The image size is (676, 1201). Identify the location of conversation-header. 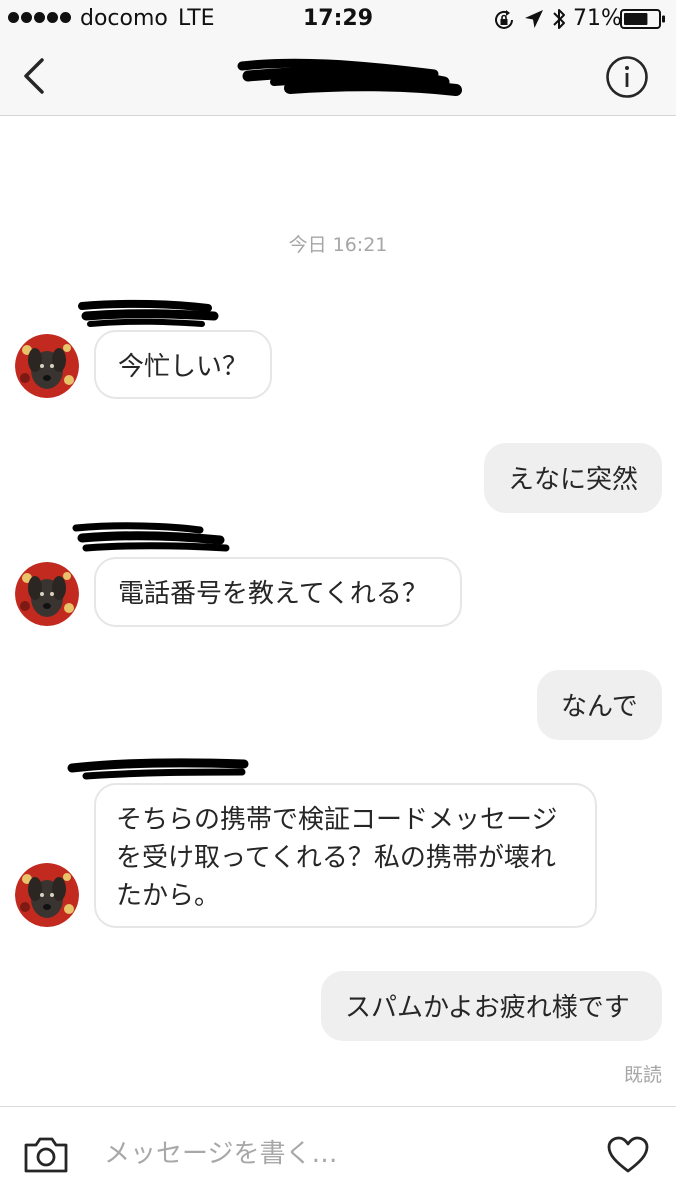
(338, 78).